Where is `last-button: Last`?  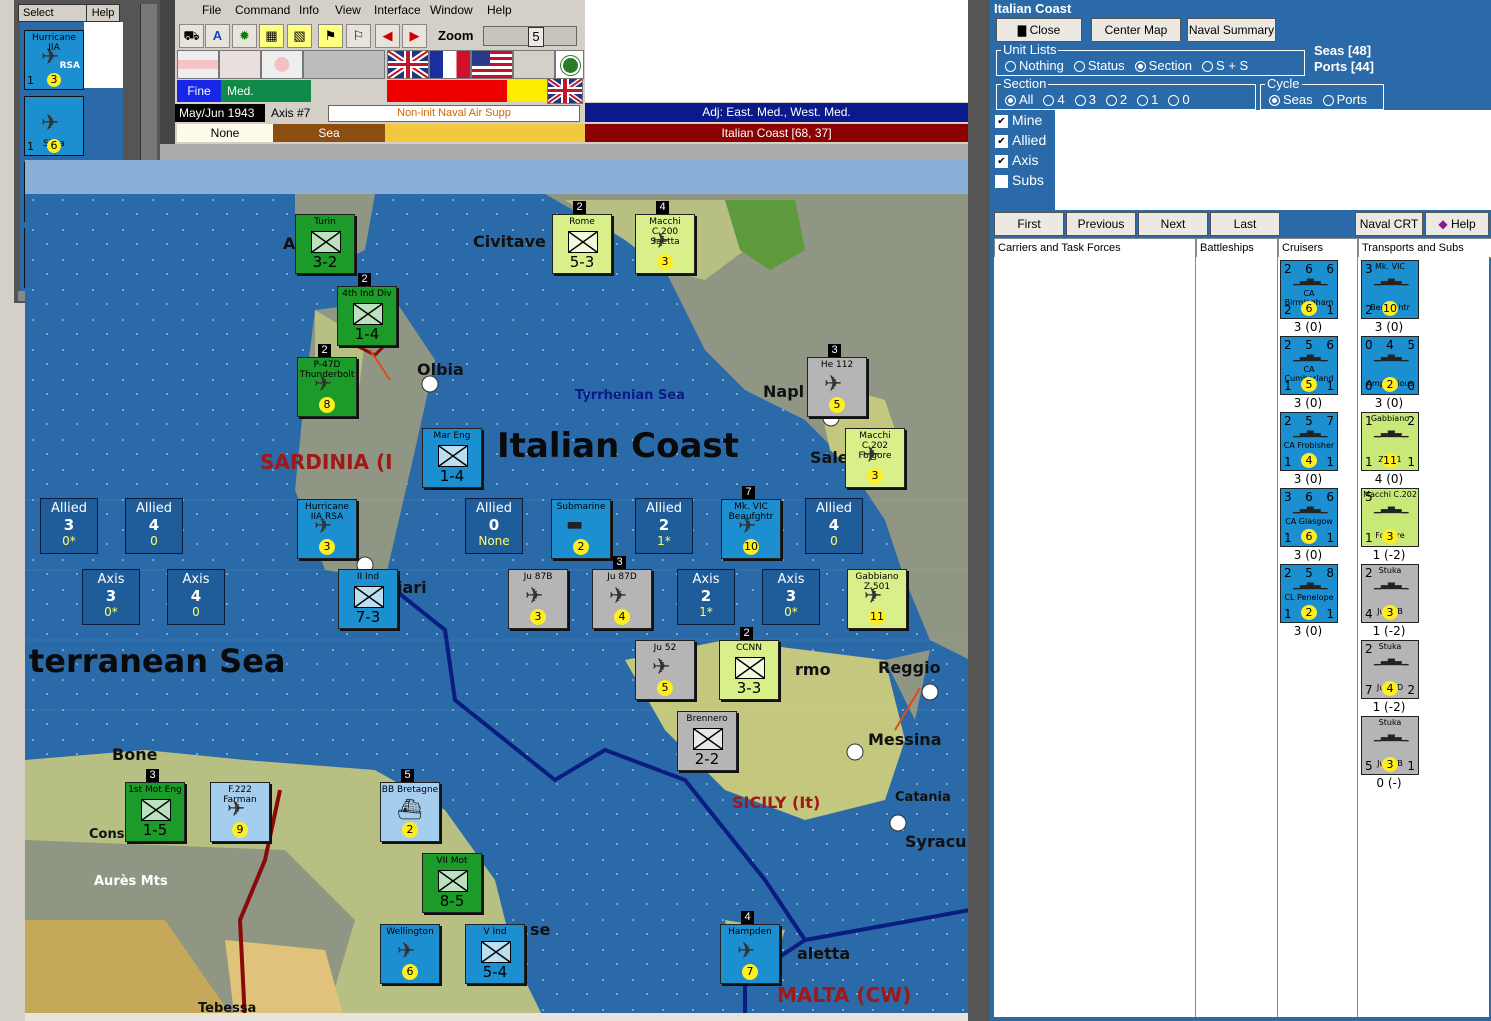
last-button: Last is located at coordinates (1245, 224).